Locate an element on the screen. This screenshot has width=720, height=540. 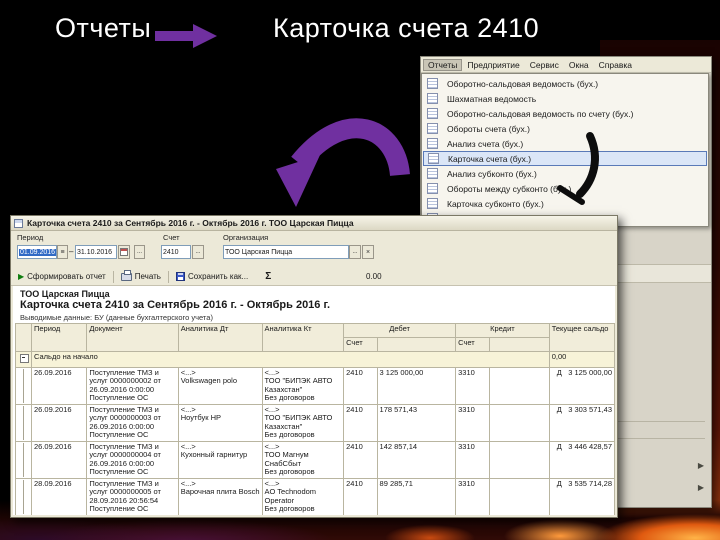
menubar-item: Окна is located at coordinates (579, 65).